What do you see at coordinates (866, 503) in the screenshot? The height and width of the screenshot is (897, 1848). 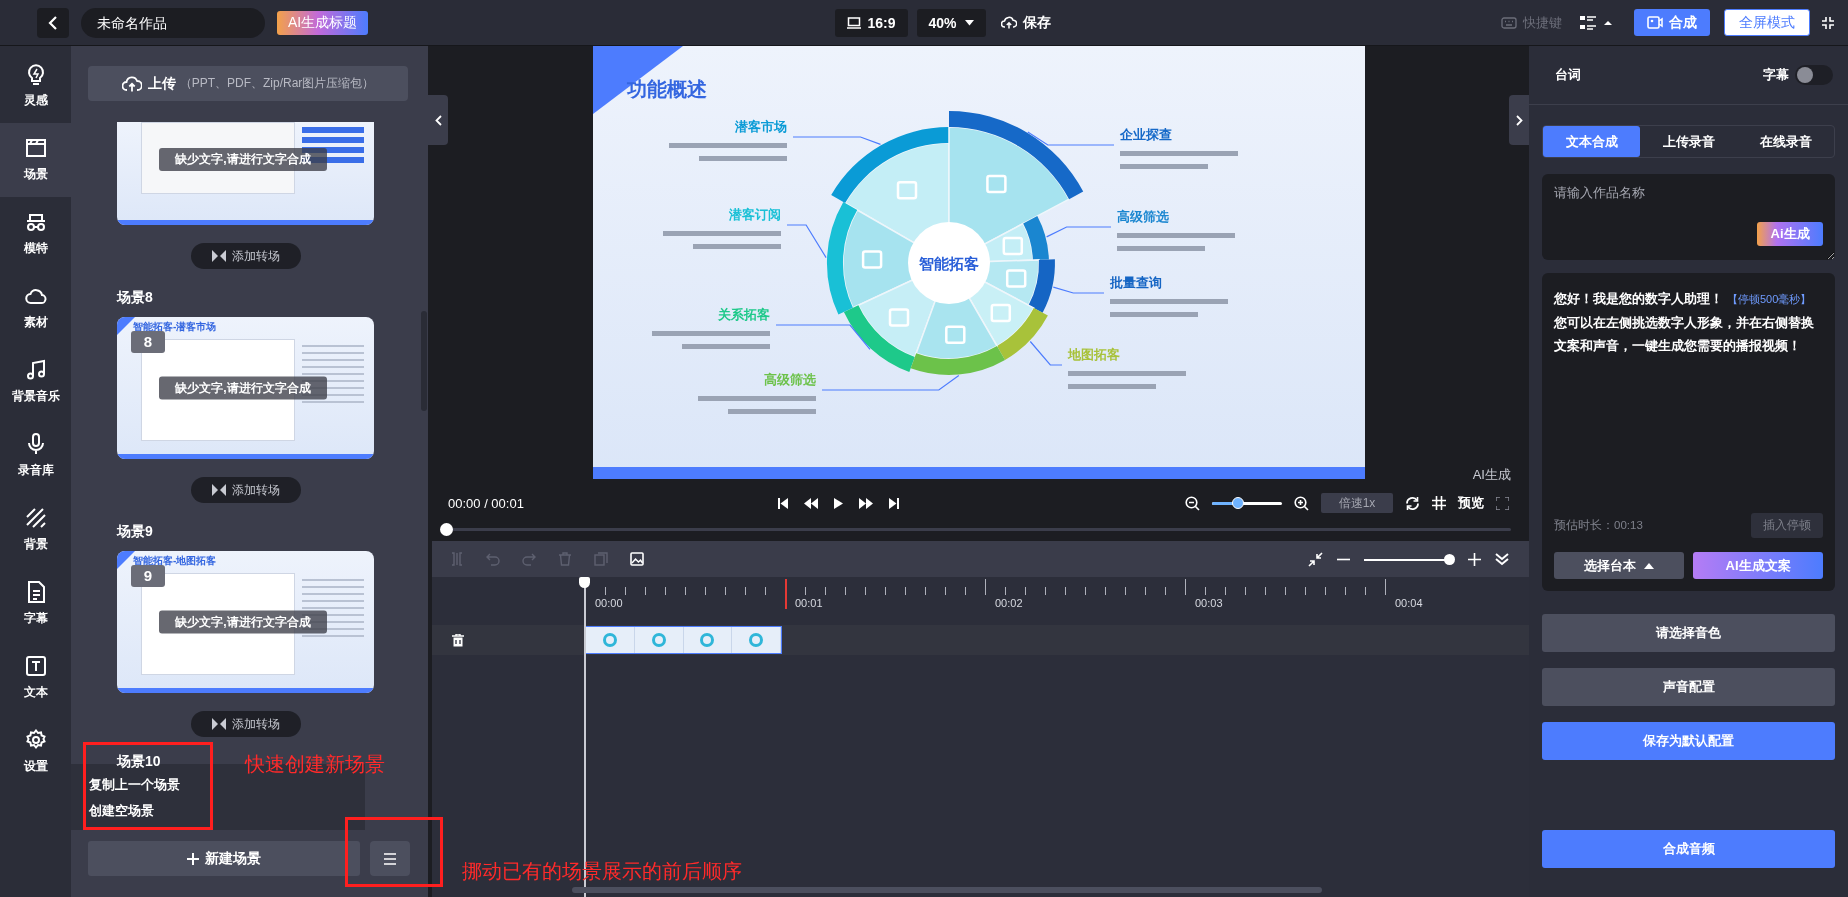 I see `fast-forward-icon` at bounding box center [866, 503].